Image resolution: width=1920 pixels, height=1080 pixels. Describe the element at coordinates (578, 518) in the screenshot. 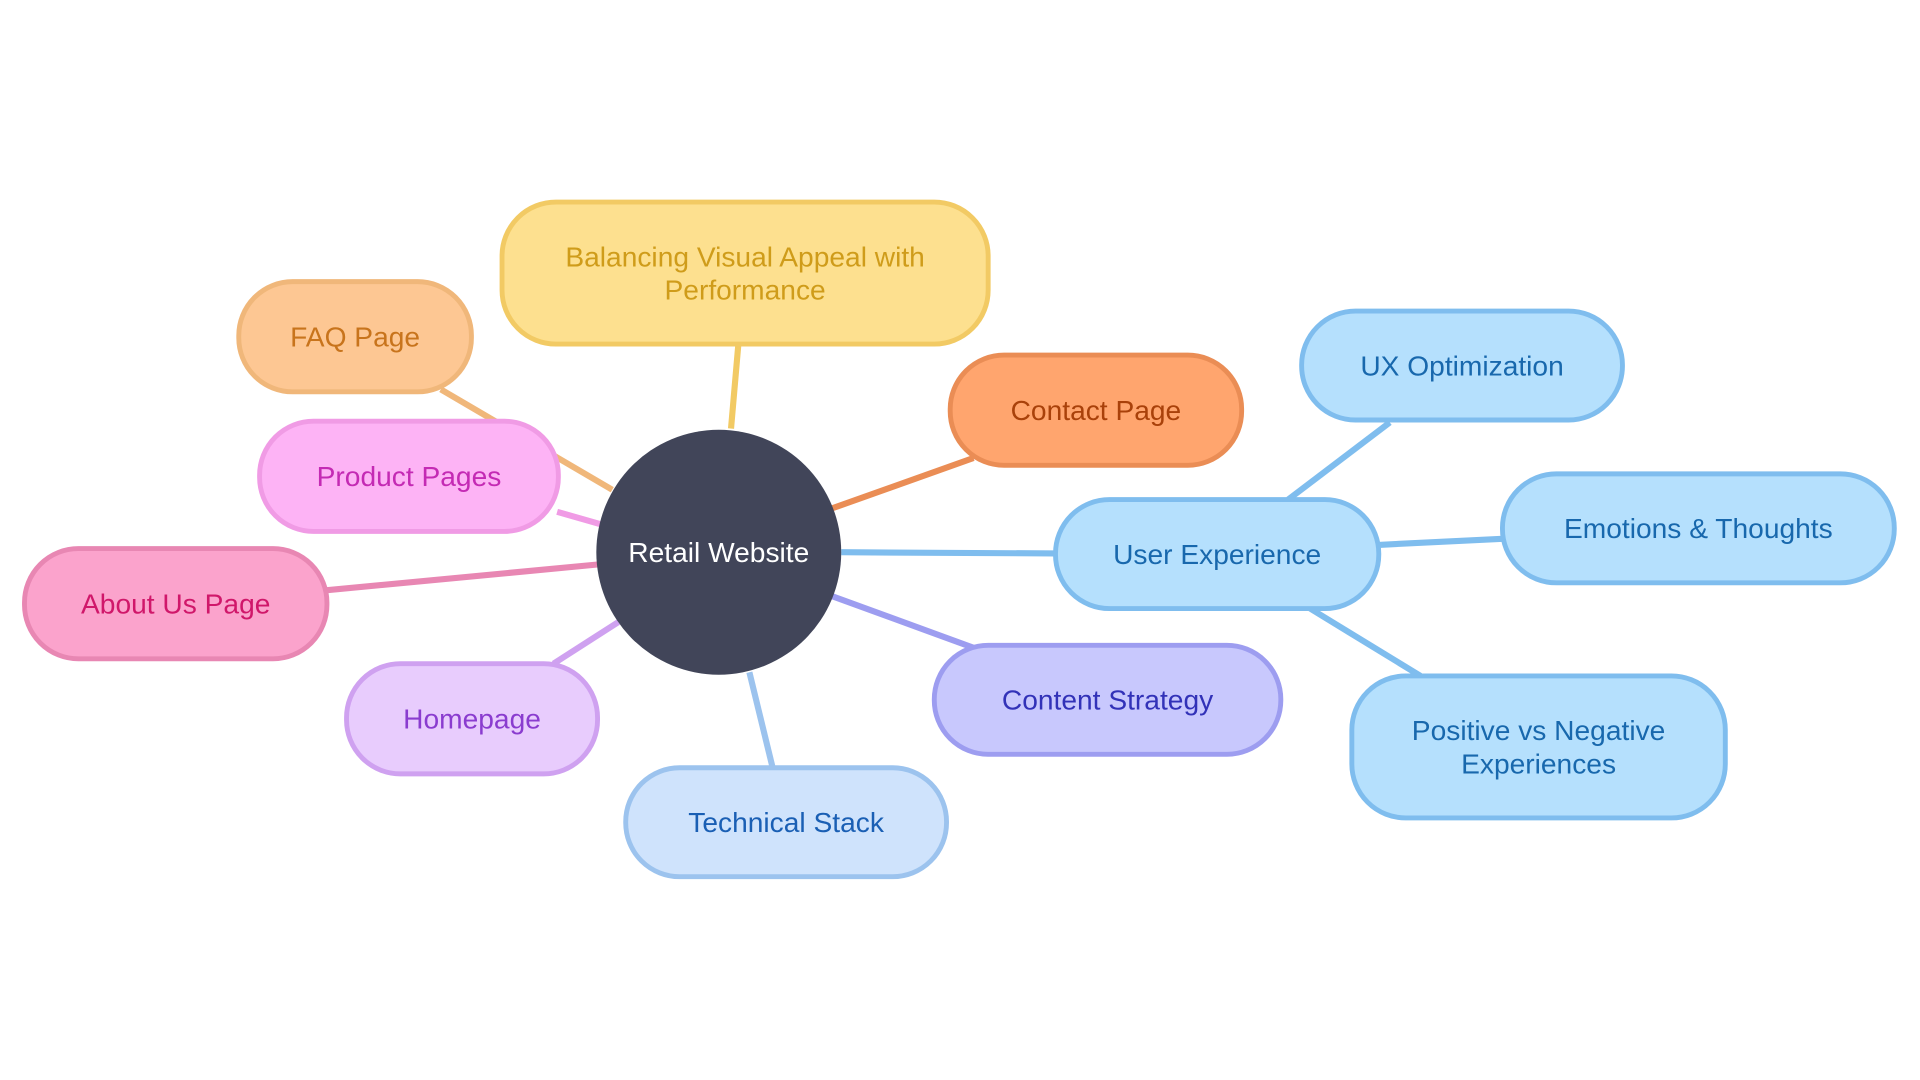

I see `edge-product` at that location.